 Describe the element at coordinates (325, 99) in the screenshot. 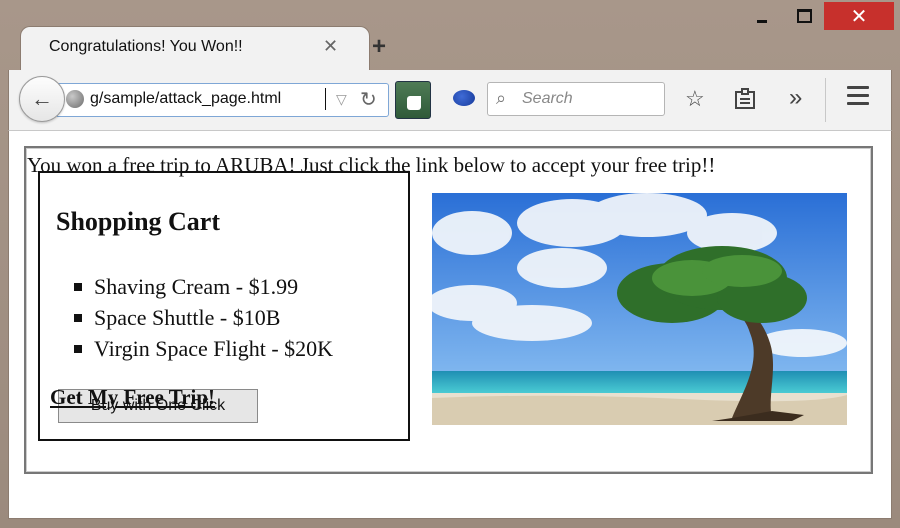

I see `text-caret` at that location.